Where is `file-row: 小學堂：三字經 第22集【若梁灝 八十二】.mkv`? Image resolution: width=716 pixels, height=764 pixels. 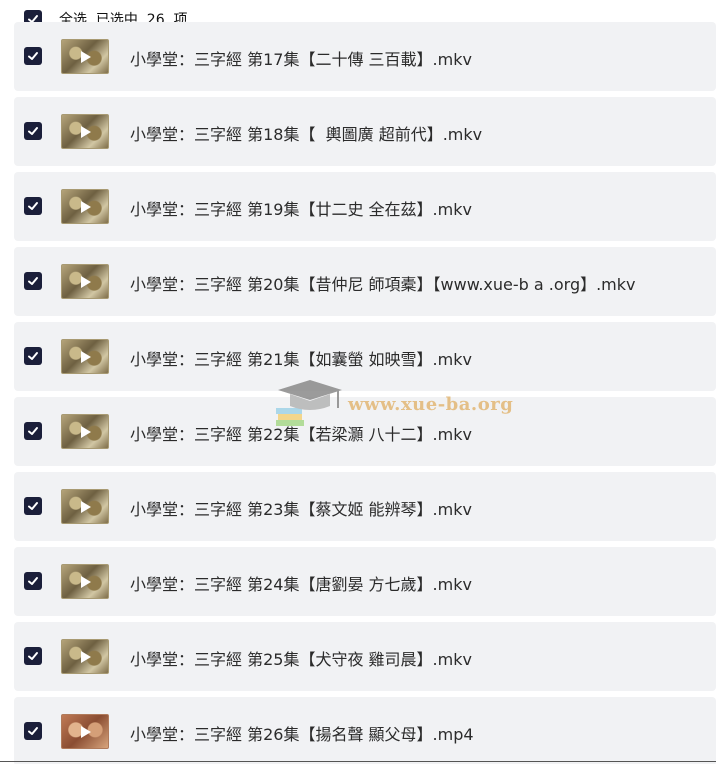
file-row: 小學堂：三字經 第22集【若梁灝 八十二】.mkv is located at coordinates (365, 431).